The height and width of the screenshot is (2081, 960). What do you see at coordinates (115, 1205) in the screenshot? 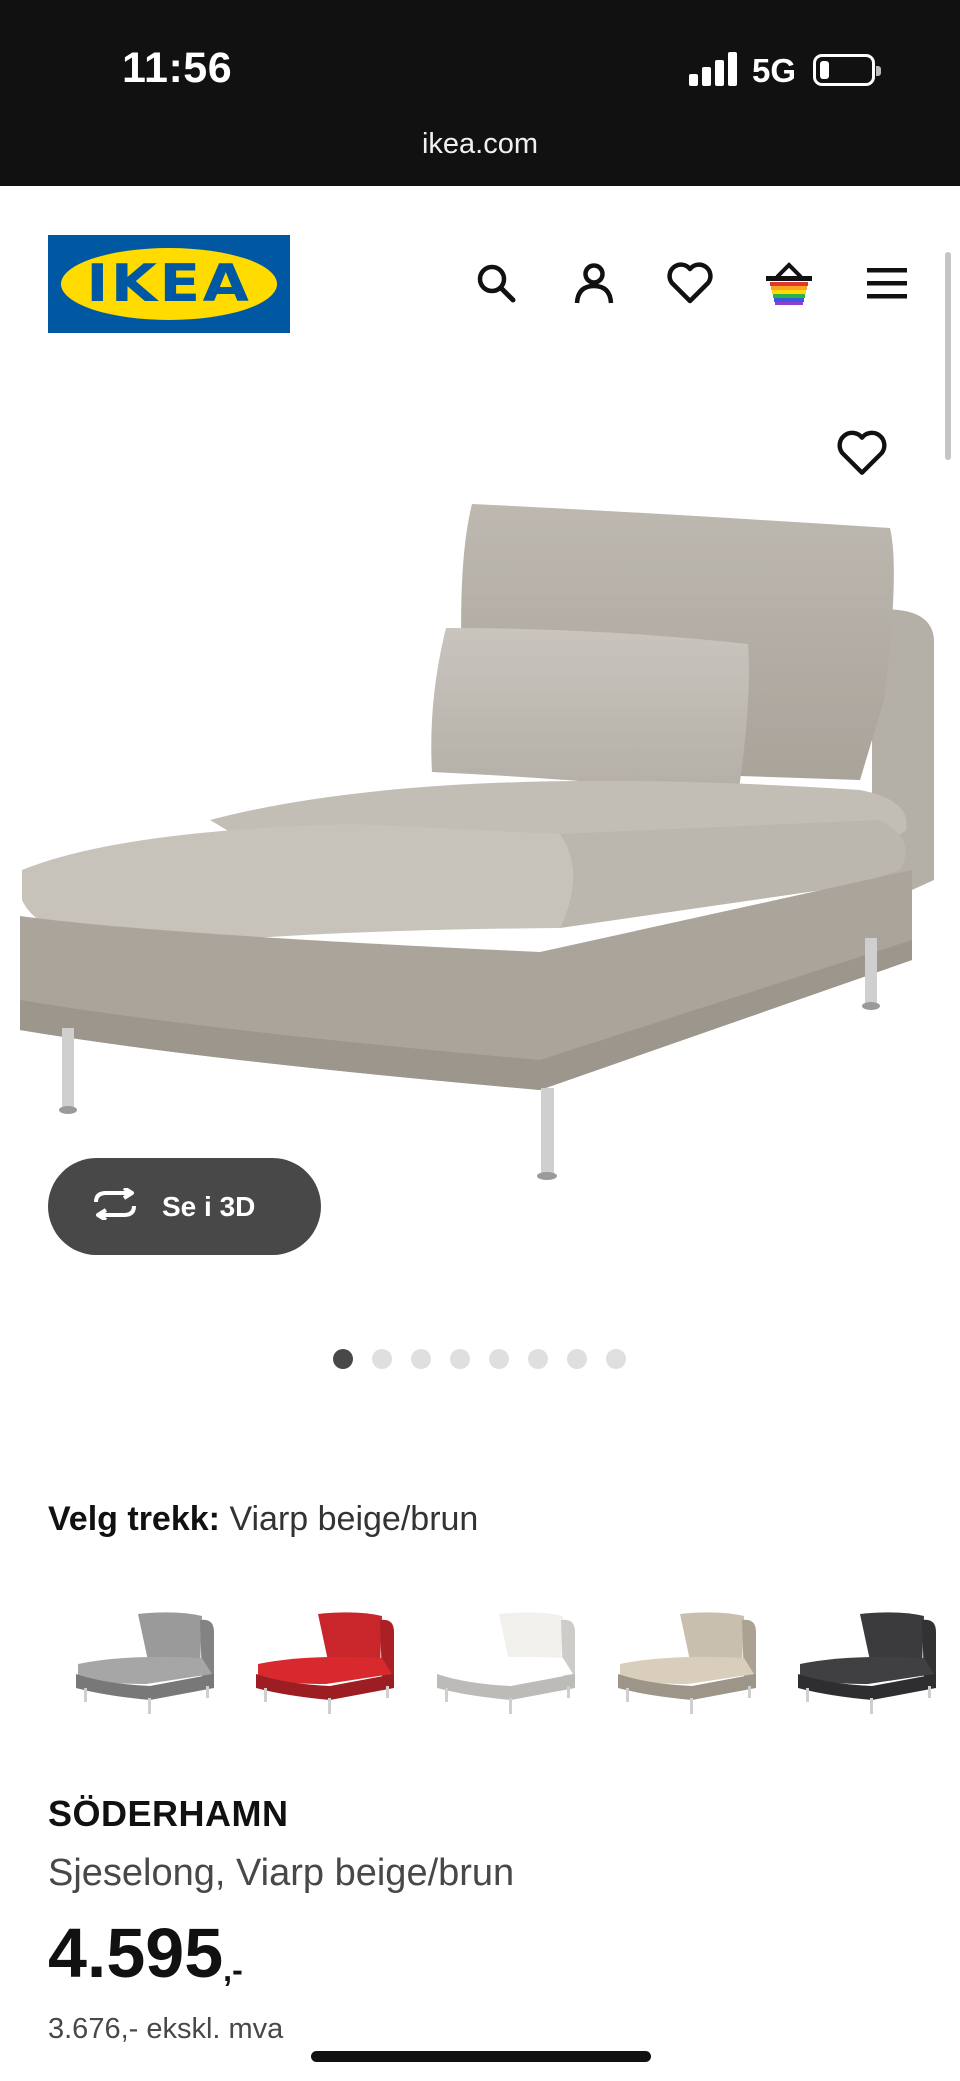
I see `rotate-icon` at bounding box center [115, 1205].